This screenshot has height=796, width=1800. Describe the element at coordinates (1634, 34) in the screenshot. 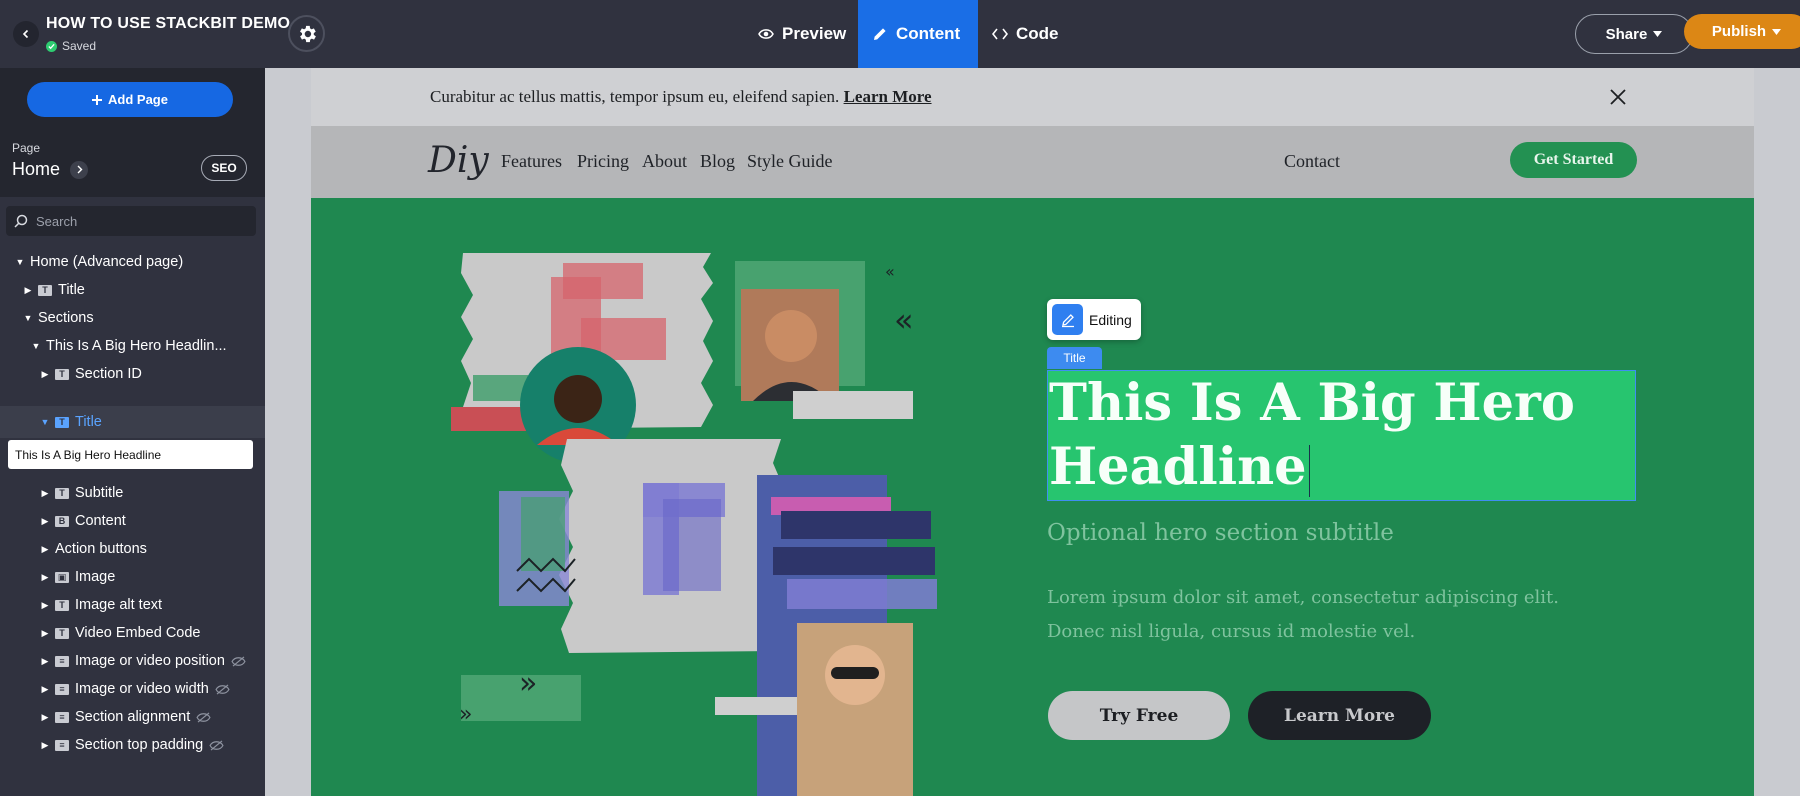

I see `share-button: Share` at that location.